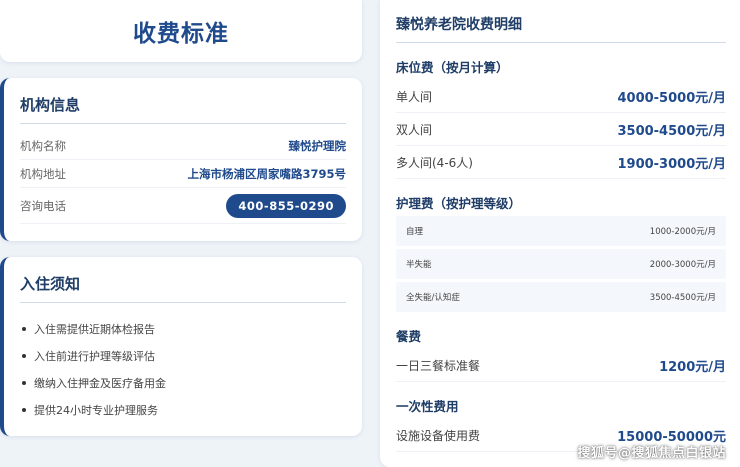 This screenshot has width=740, height=467. I want to click on fee-row: 一日三餐标准餐 1200元/月, so click(561, 365).